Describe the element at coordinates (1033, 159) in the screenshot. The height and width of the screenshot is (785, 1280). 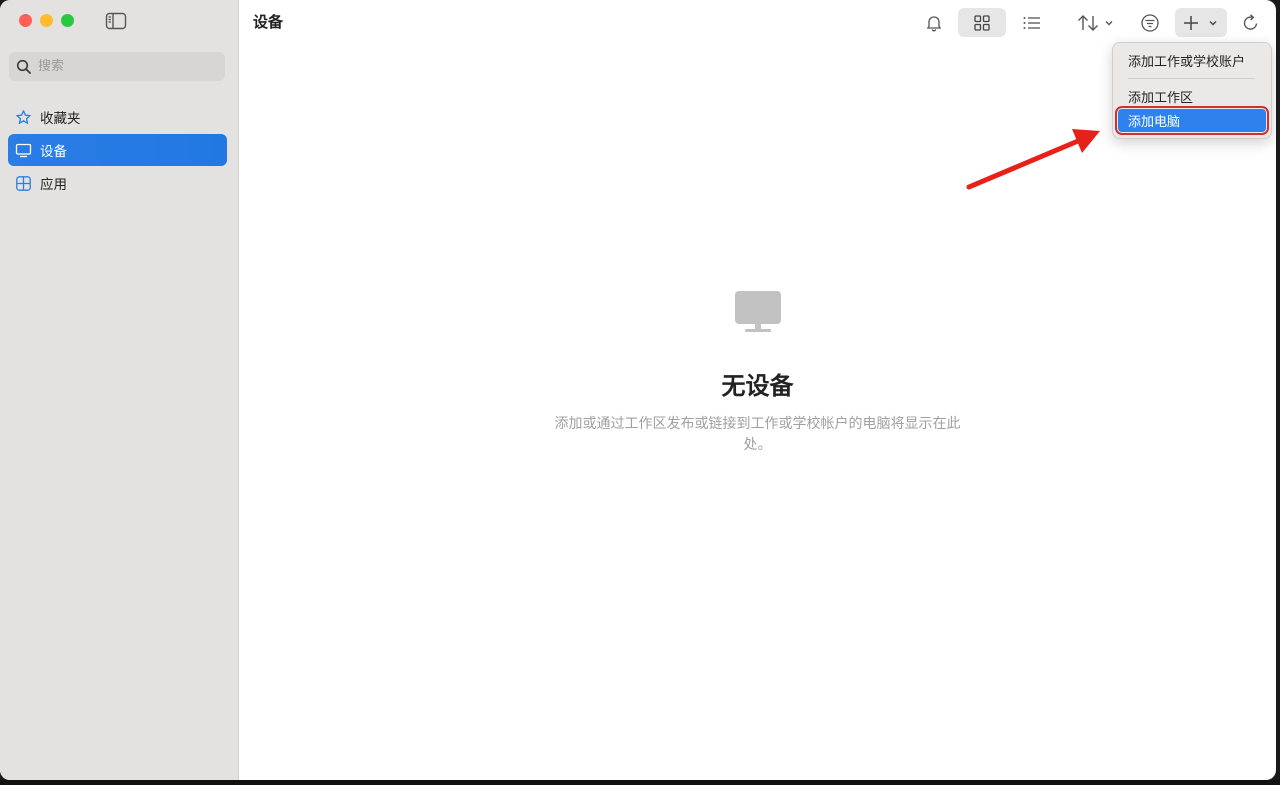
I see `annotation-arrow` at that location.